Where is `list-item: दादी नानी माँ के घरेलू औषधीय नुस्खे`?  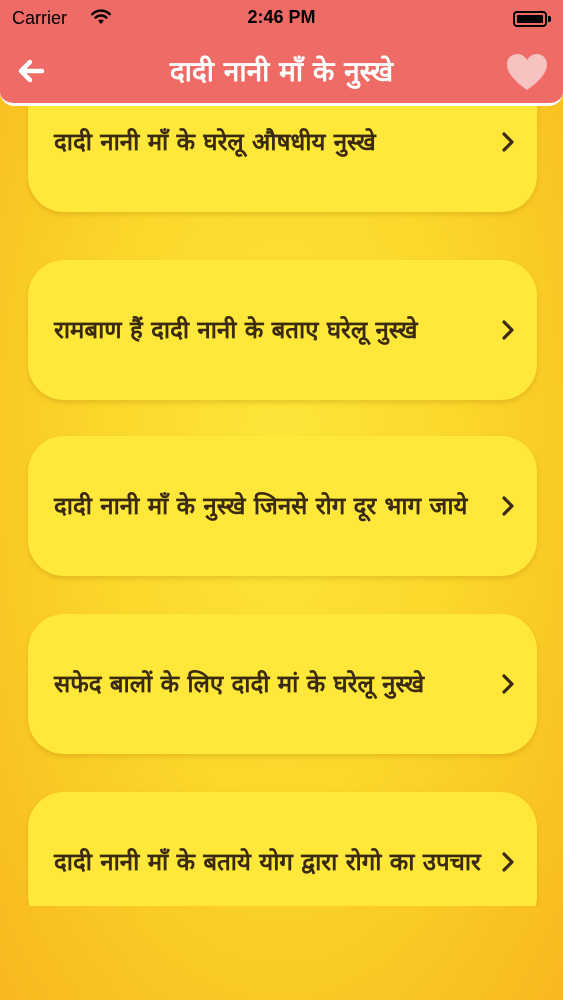 list-item: दादी नानी माँ के घरेलू औषधीय नुस्खे is located at coordinates (282, 159).